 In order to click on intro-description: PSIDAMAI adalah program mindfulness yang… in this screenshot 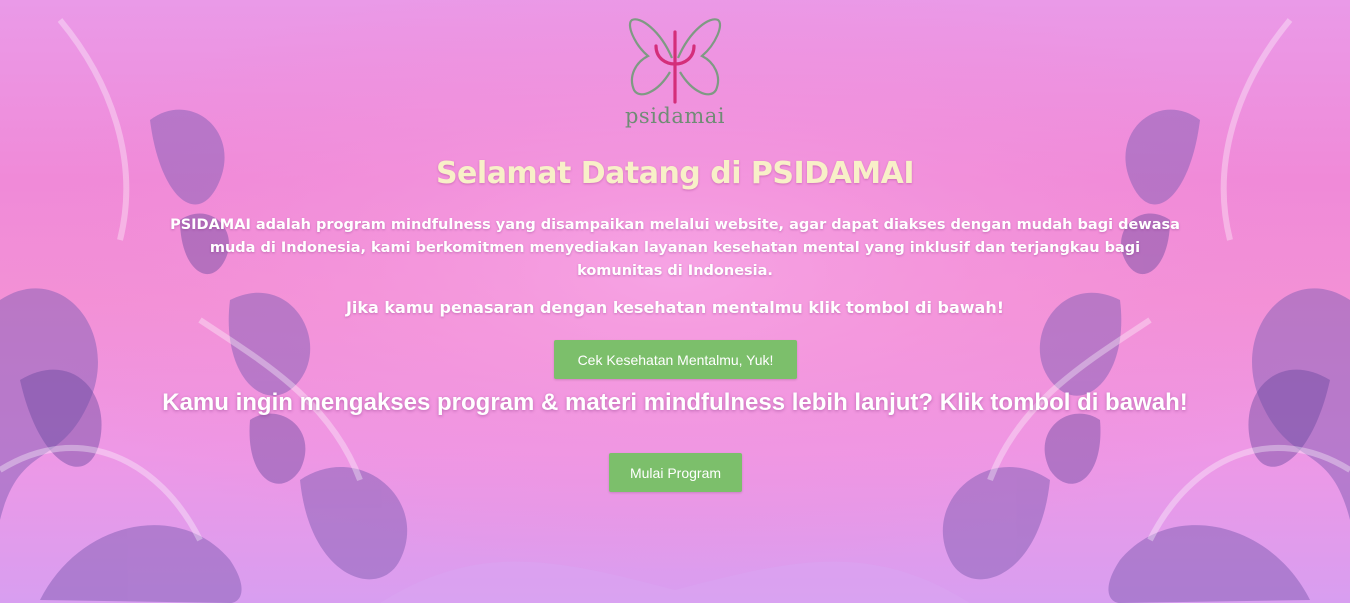, I will do `click(675, 248)`.